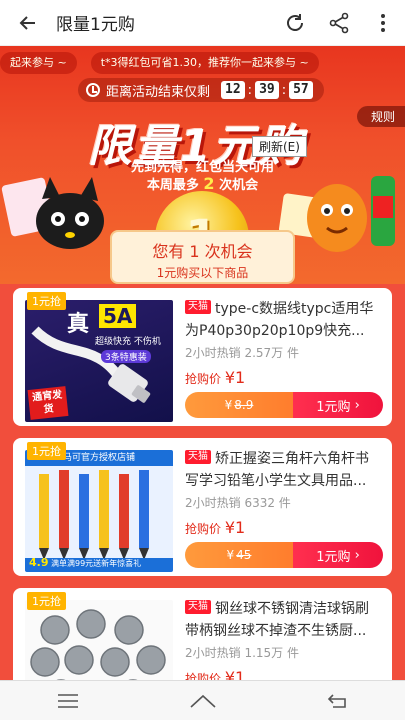 This screenshot has height=720, width=405. I want to click on more-vertical-icon, so click(383, 23).